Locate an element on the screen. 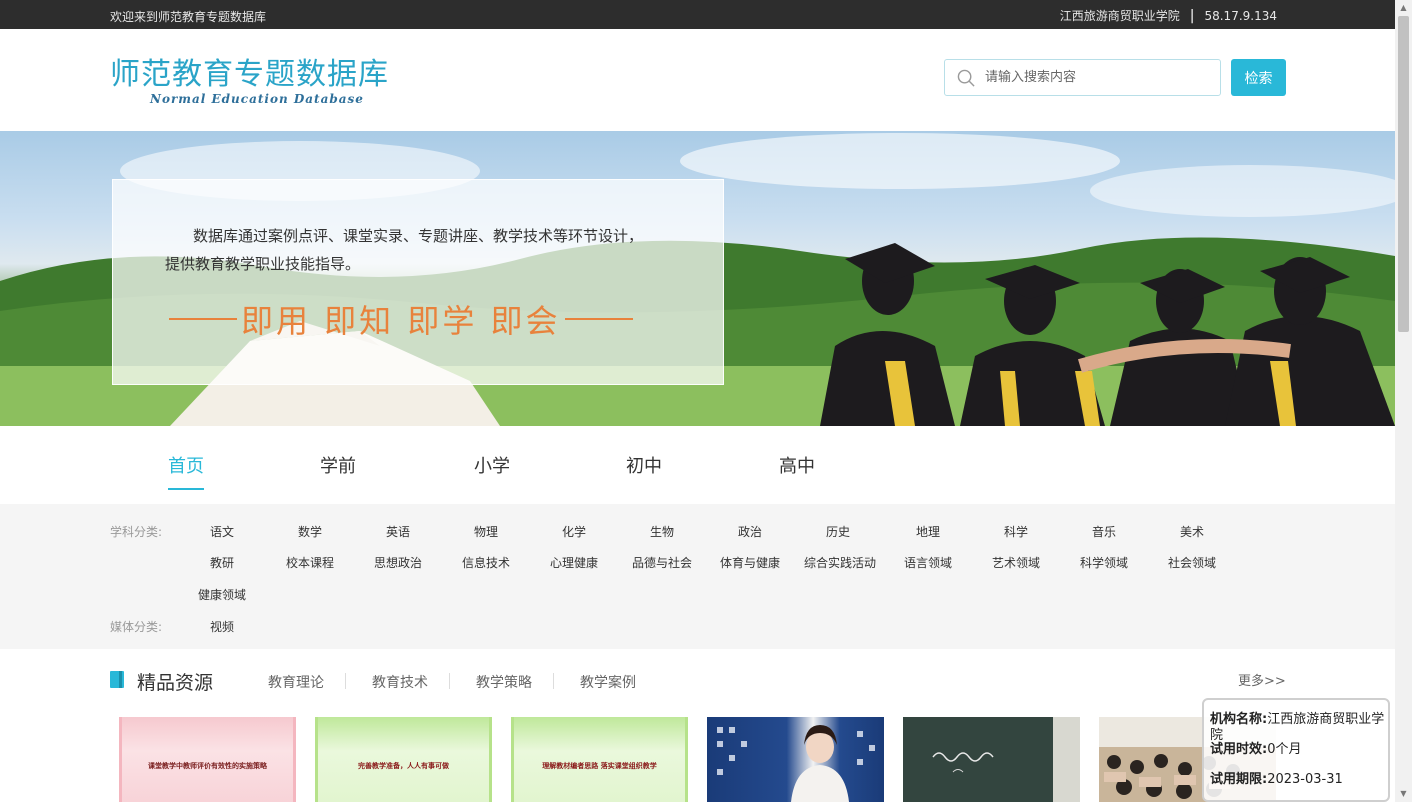  subject-item: 数学 is located at coordinates (310, 531).